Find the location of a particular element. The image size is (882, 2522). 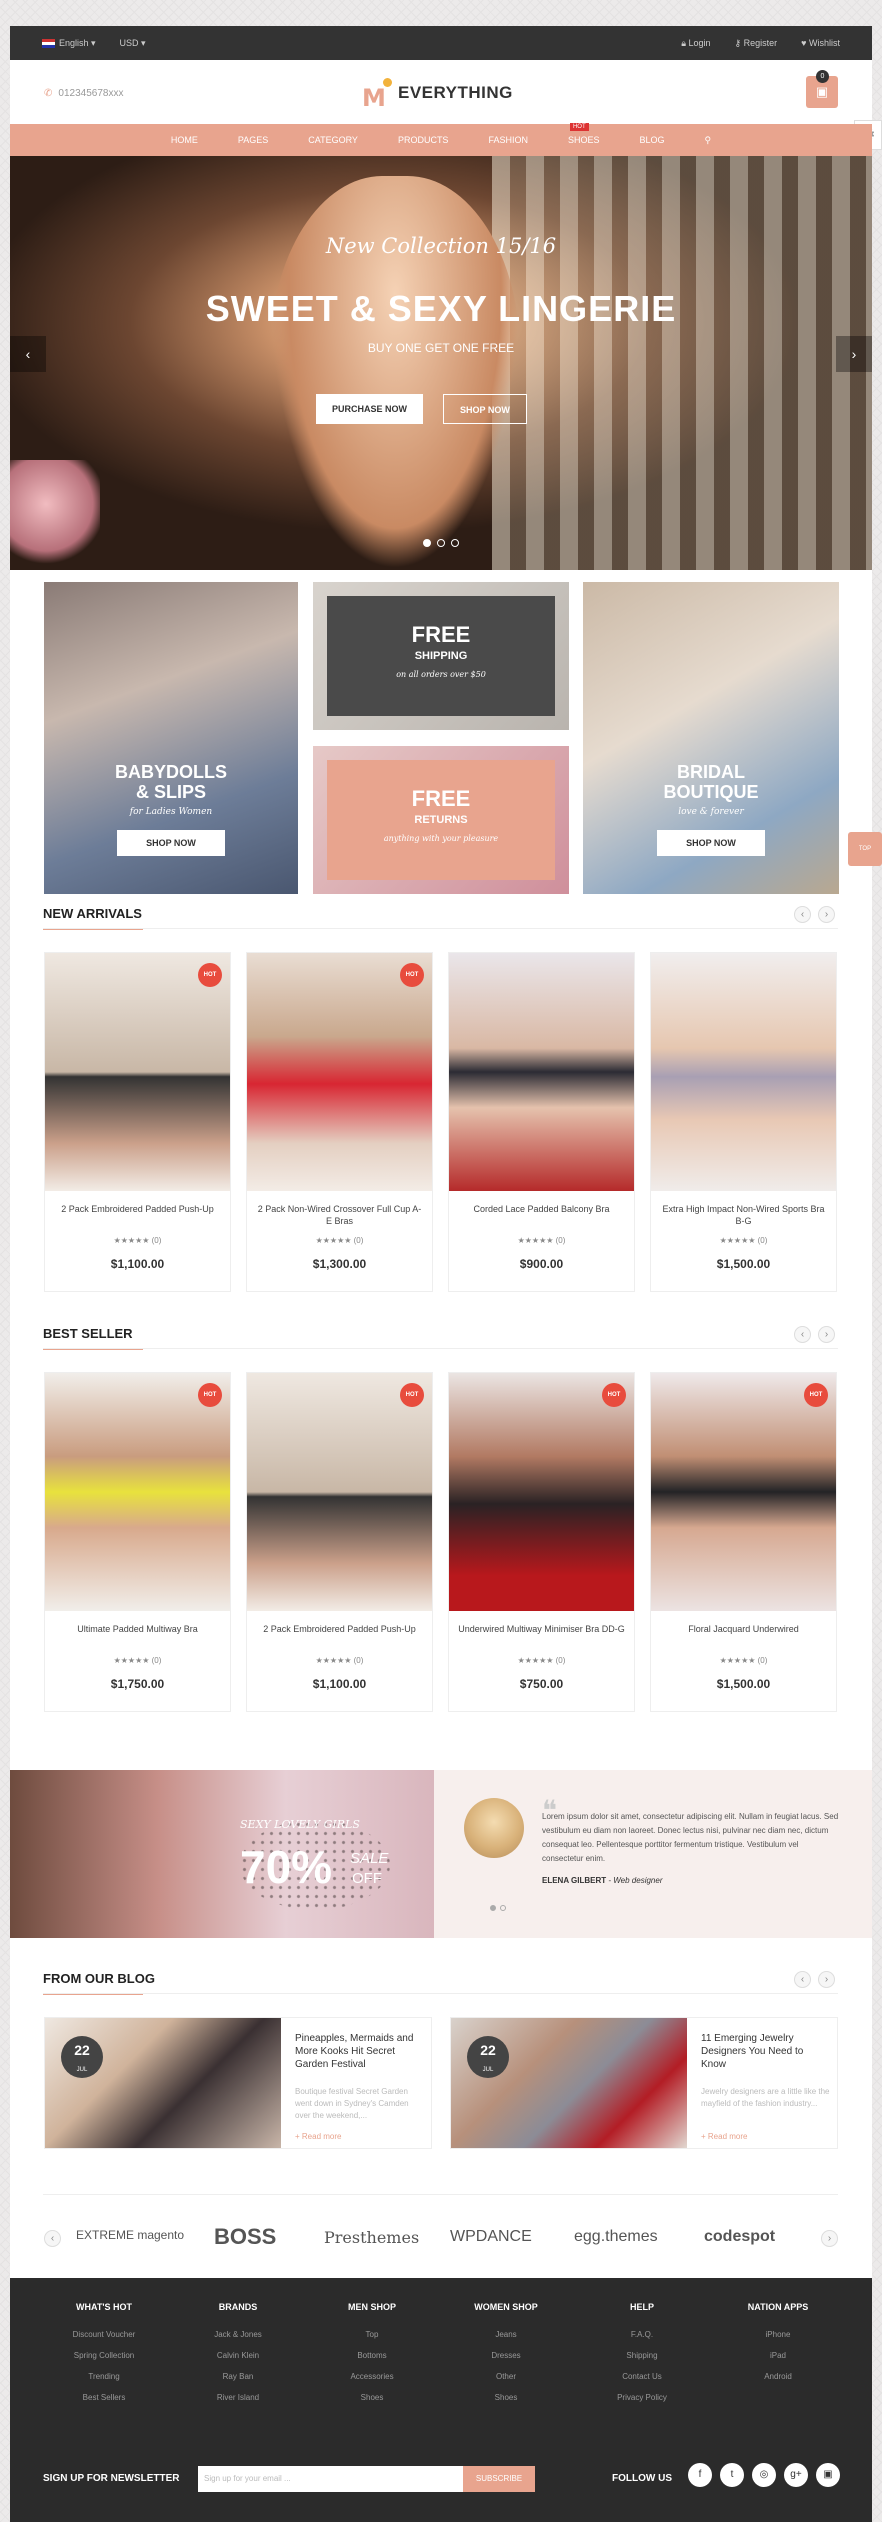

nav-pages: PAGES is located at coordinates (253, 140).